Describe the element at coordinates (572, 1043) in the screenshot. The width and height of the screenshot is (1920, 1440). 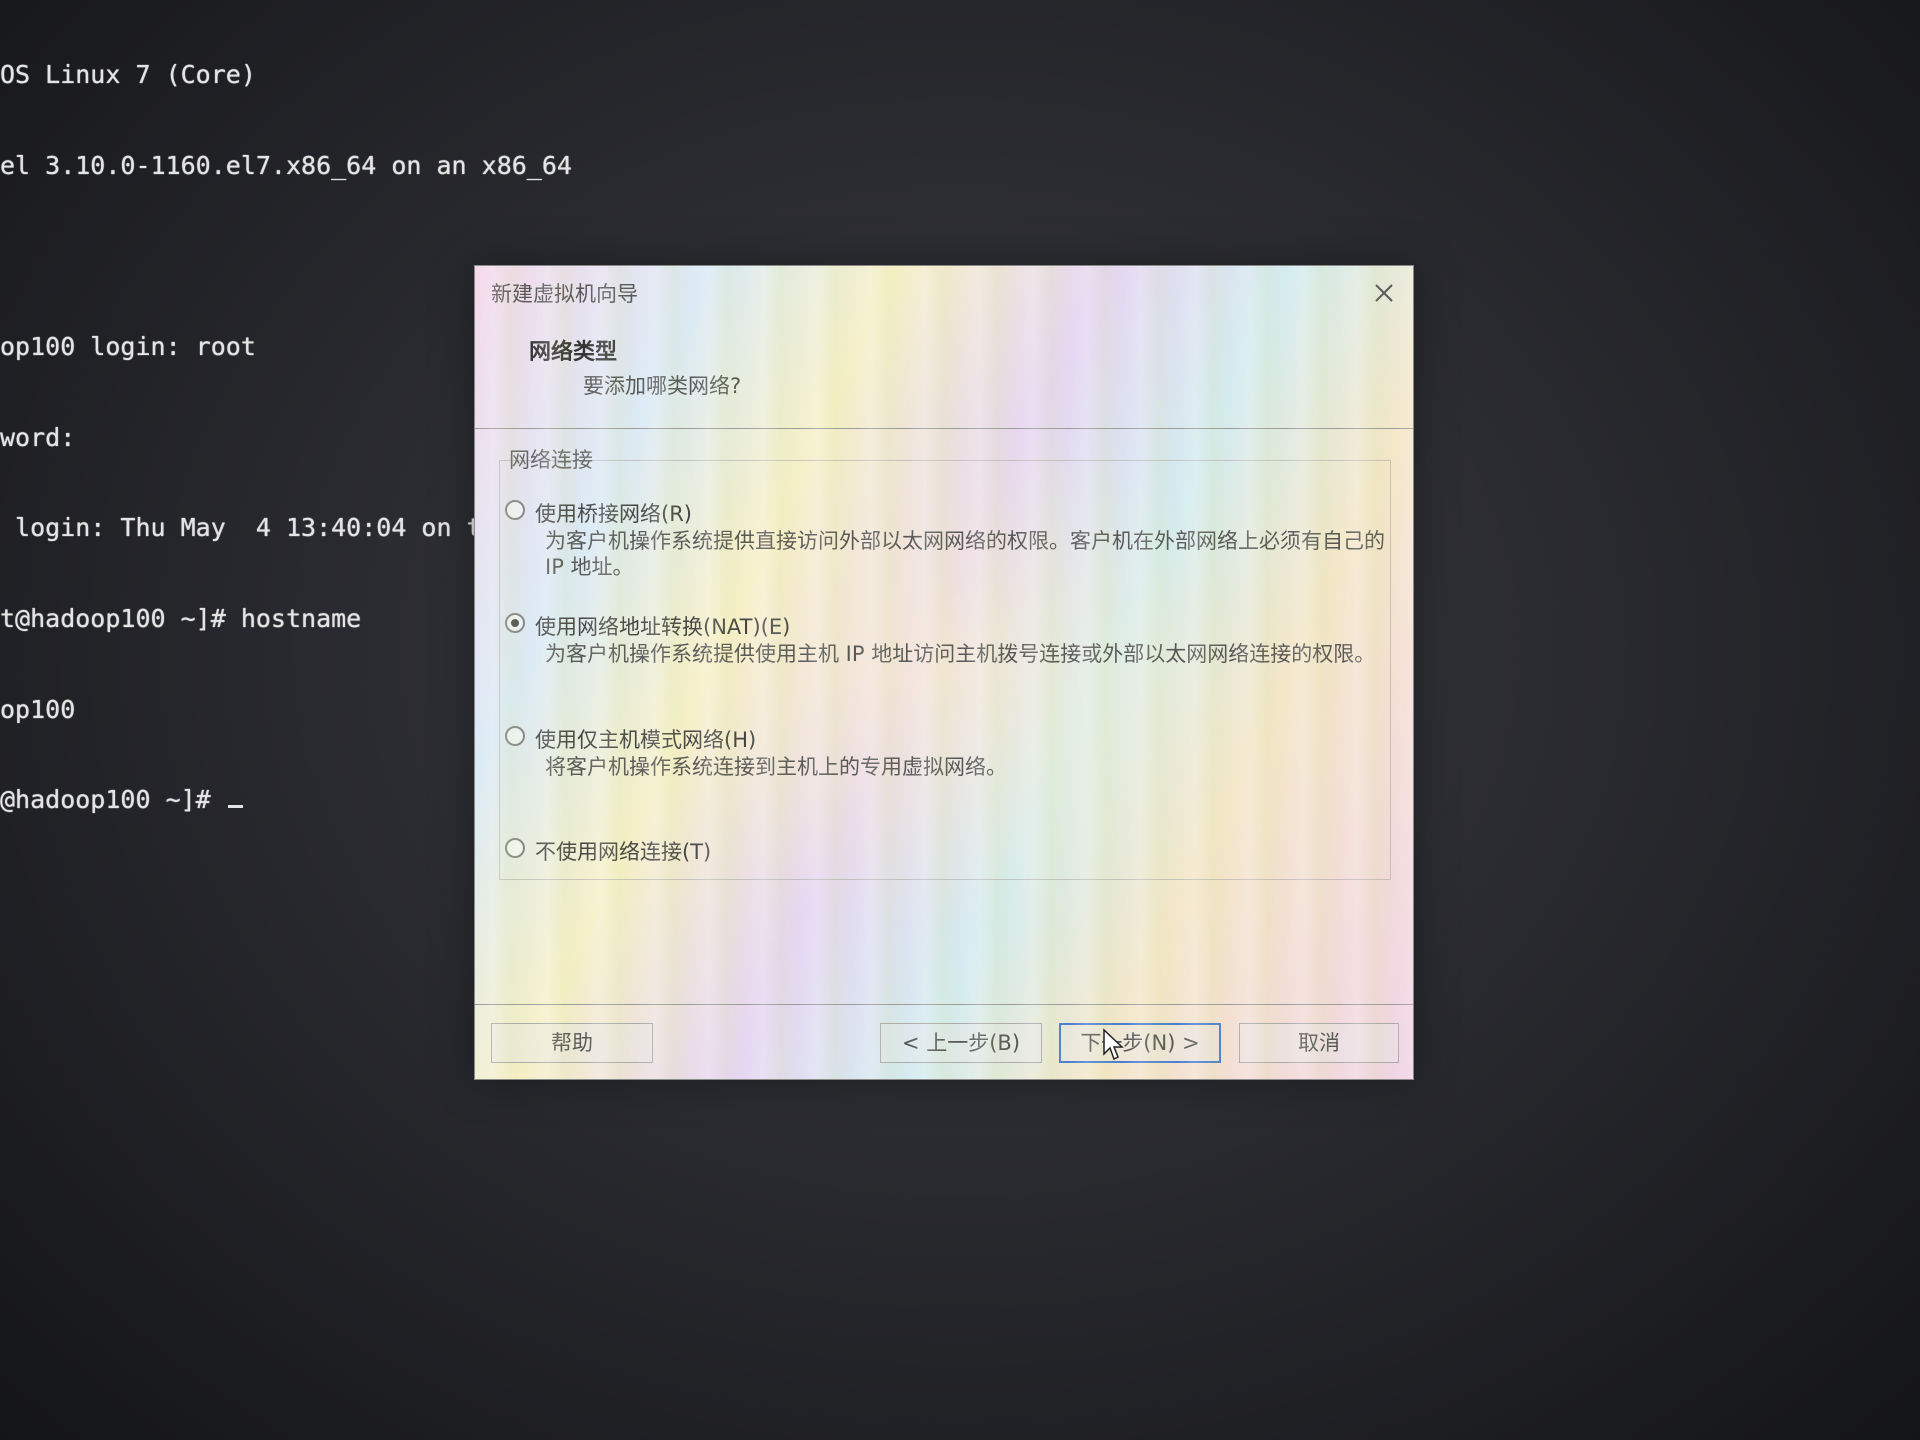
I see `help-button: 帮助` at that location.